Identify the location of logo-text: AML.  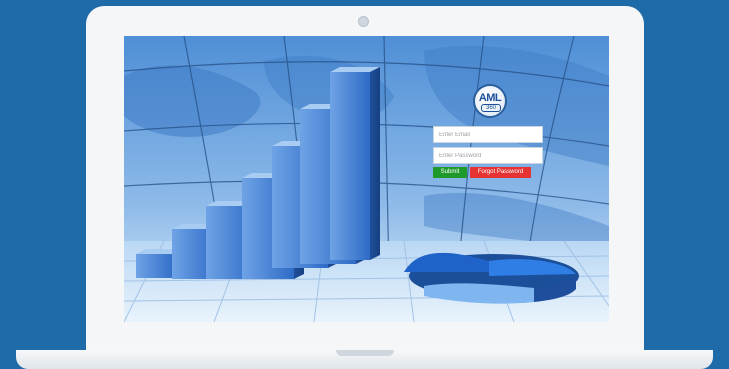
(490, 98).